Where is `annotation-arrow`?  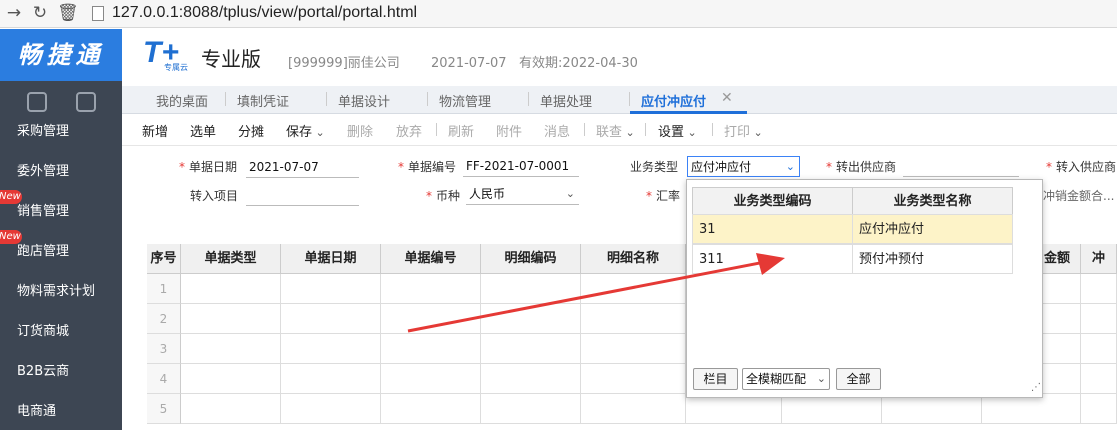 annotation-arrow is located at coordinates (596, 293).